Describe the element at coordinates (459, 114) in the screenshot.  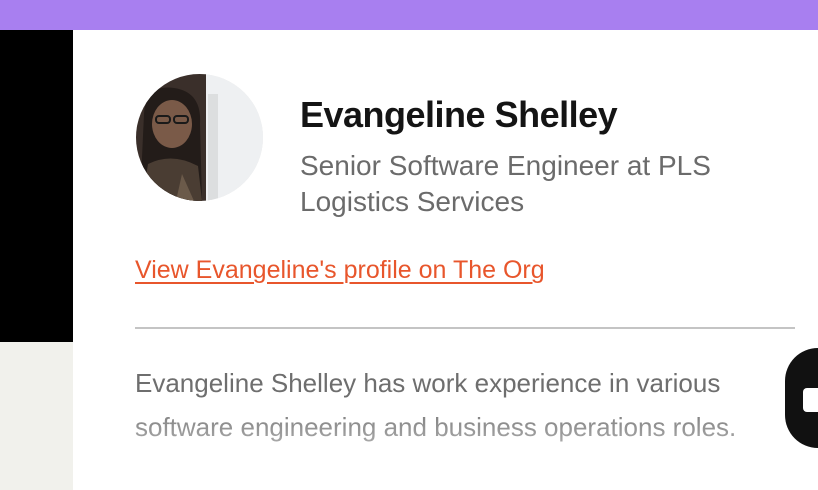
I see `profile-name: Evangeline Shelley` at that location.